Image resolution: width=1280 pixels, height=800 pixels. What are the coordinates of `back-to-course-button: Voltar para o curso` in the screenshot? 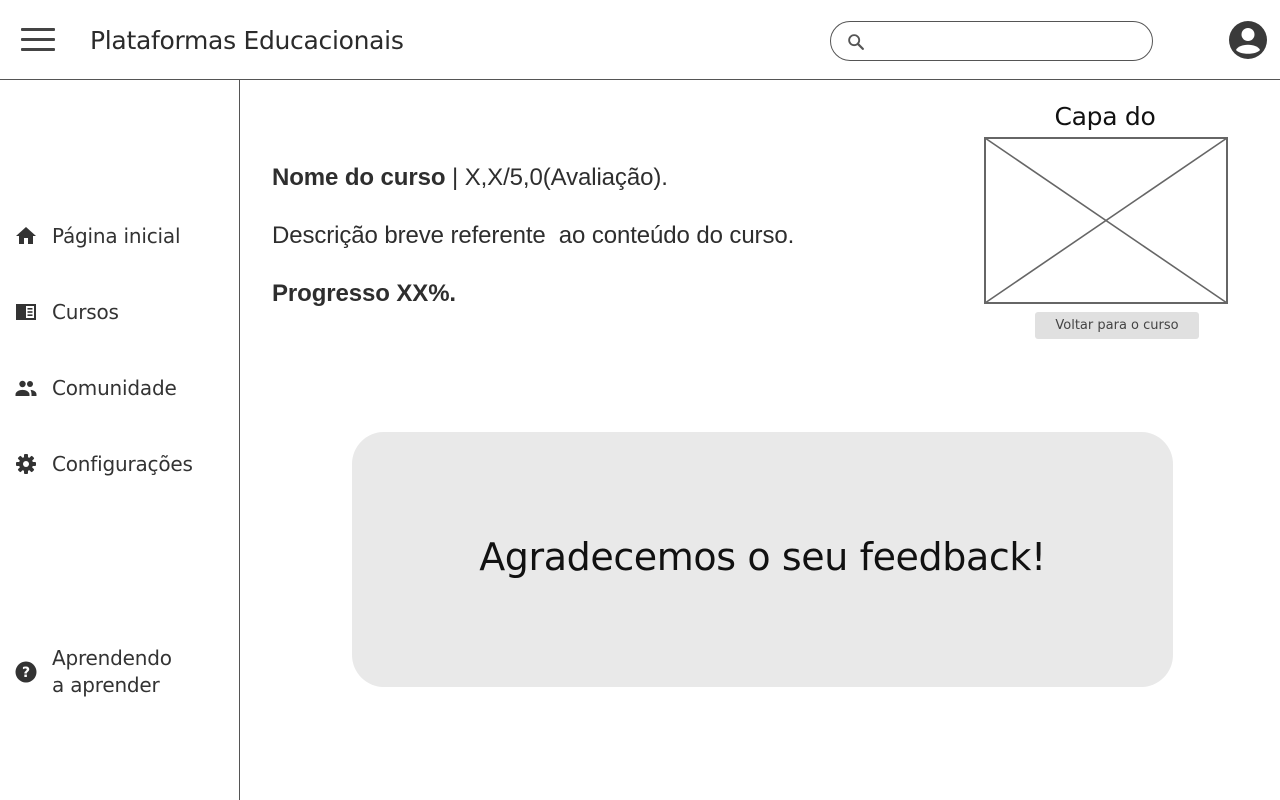 It's located at (1117, 325).